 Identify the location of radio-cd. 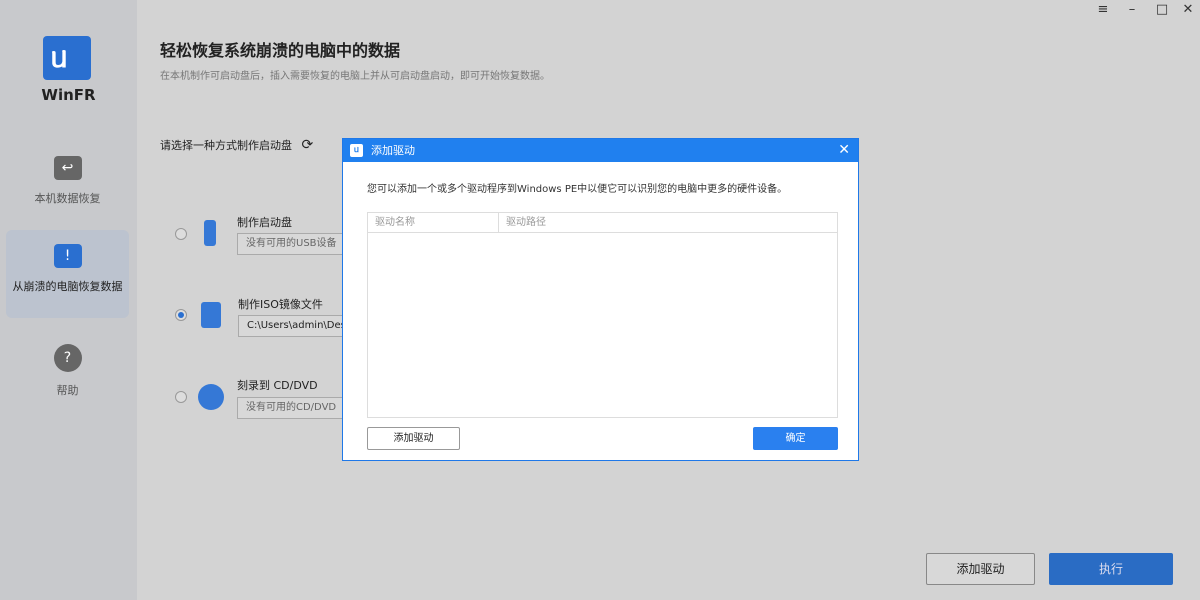
(181, 397).